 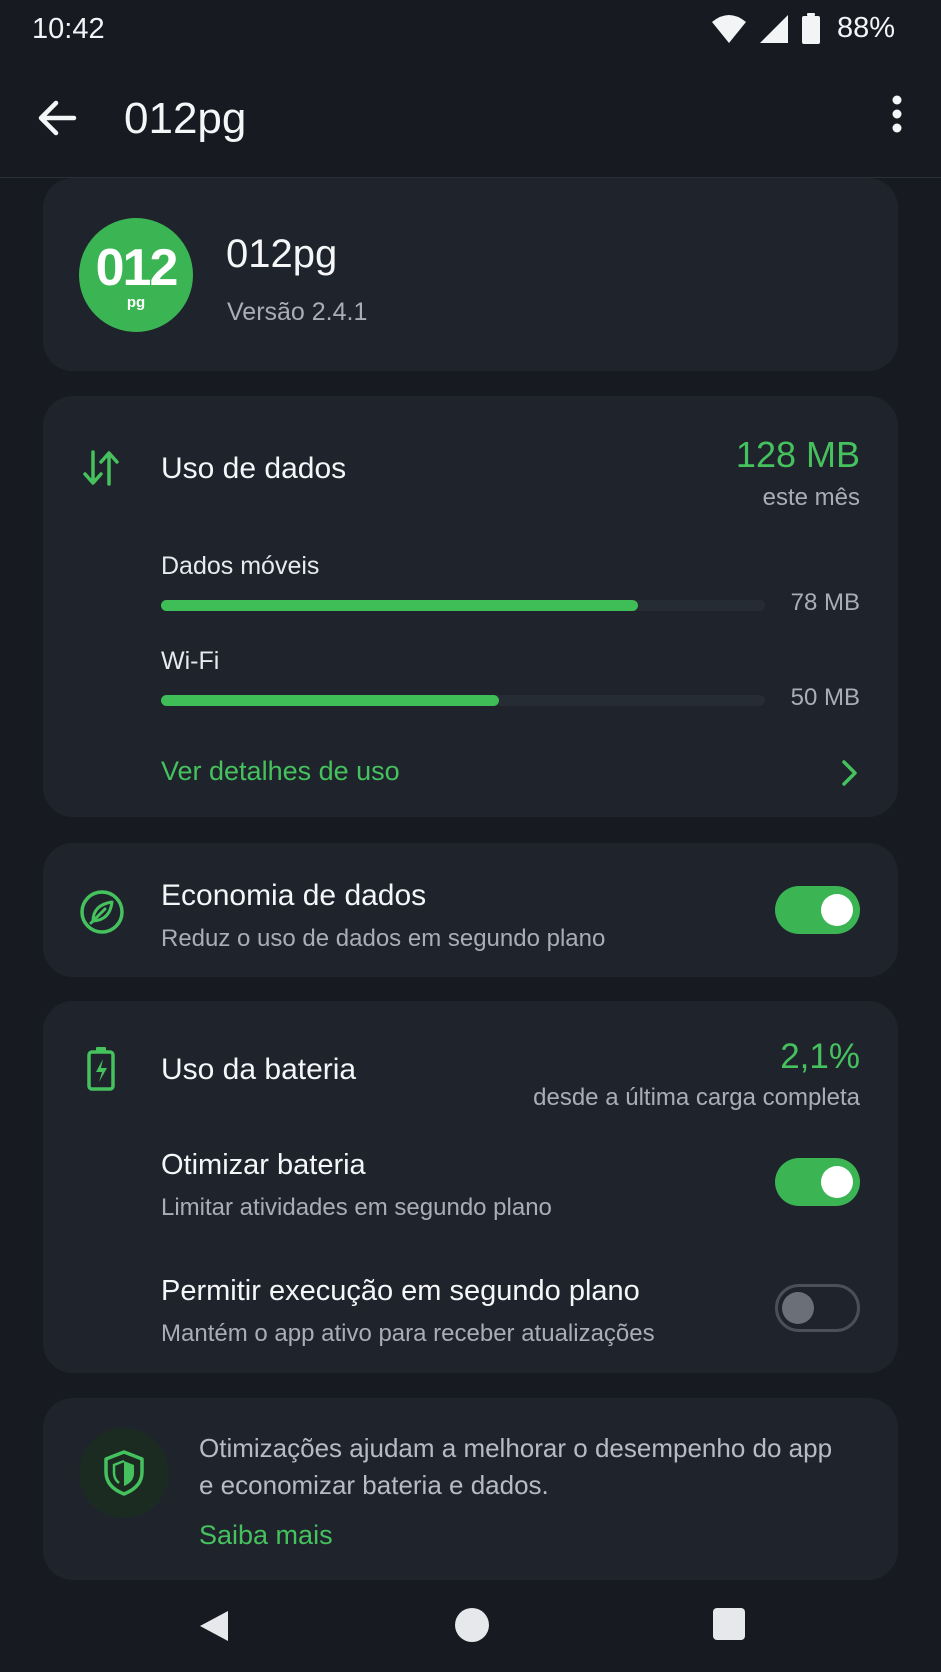 What do you see at coordinates (696, 1097) in the screenshot?
I see `battery-usage-since: desde a última carga completa` at bounding box center [696, 1097].